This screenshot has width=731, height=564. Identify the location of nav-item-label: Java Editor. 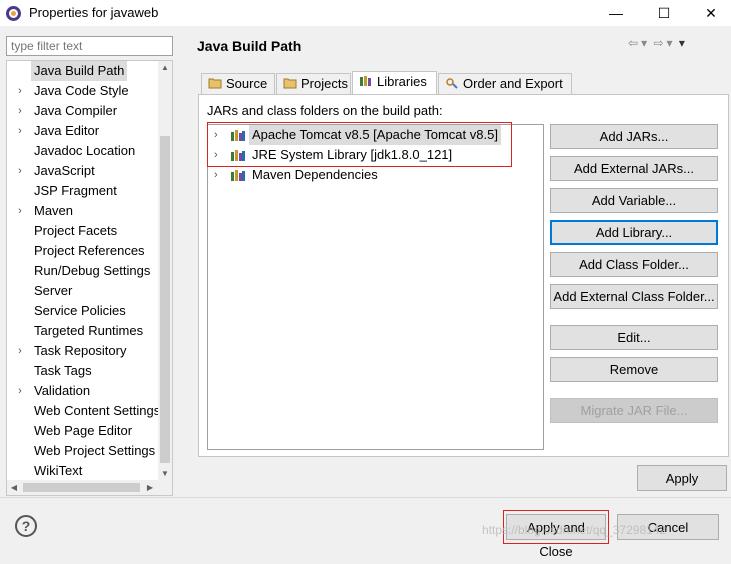
(67, 130).